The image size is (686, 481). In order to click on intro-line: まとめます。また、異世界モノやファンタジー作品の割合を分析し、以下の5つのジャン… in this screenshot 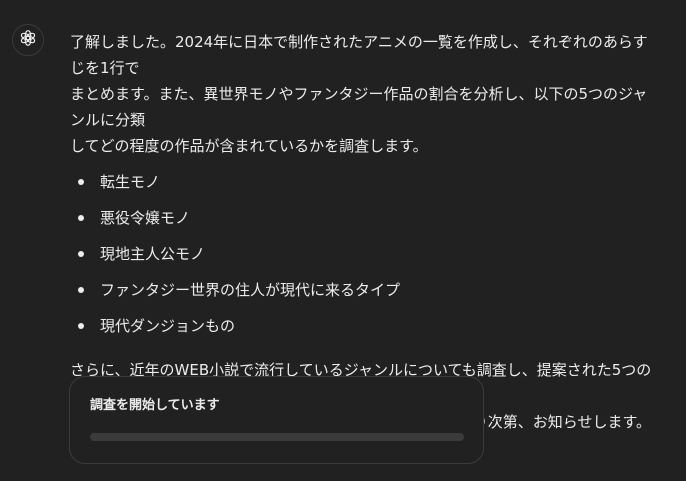, I will do `click(359, 107)`.